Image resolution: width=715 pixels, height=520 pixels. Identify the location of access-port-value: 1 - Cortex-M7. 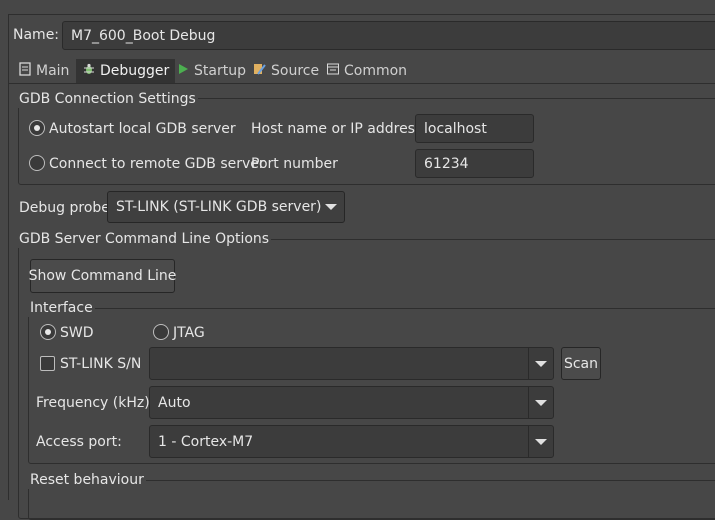
(206, 441).